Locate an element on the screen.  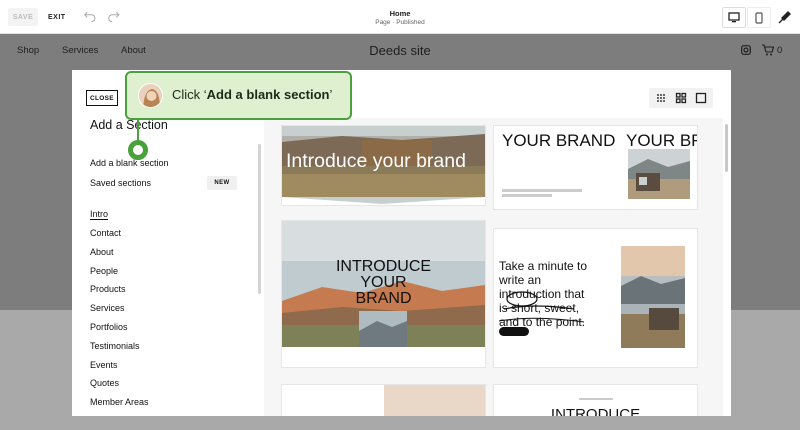
template-6-placeholder is located at coordinates (596, 399).